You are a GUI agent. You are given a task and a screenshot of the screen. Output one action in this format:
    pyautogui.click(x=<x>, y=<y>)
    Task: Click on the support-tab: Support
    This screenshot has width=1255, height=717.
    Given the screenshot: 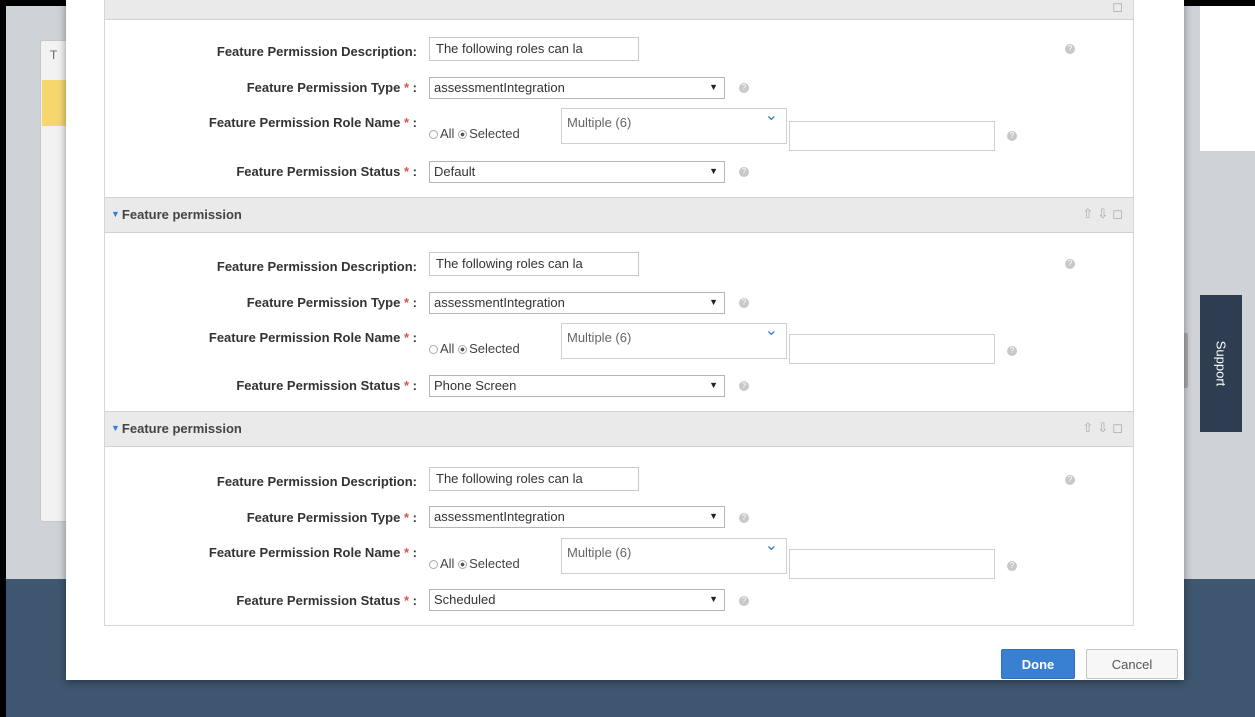 What is the action you would take?
    pyautogui.click(x=1221, y=363)
    